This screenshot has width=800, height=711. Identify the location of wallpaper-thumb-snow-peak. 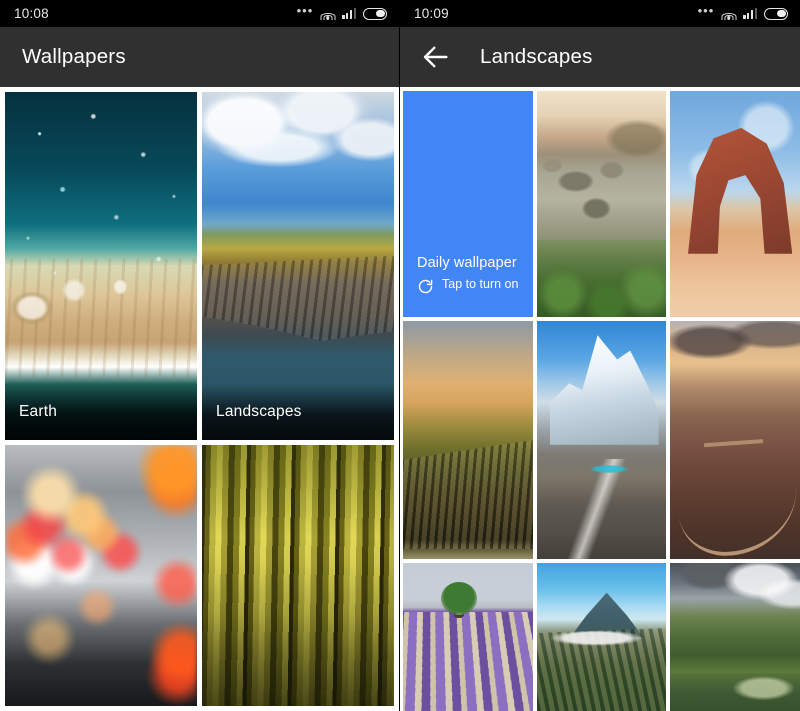
(601, 440).